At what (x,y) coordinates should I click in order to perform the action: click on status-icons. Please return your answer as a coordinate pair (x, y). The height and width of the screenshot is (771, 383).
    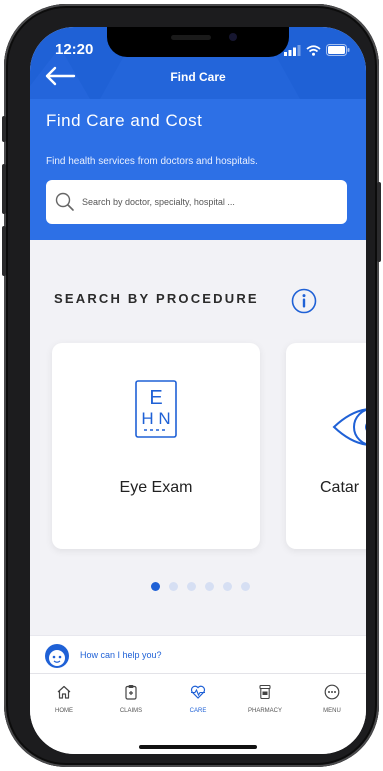
    Looking at the image, I should click on (317, 50).